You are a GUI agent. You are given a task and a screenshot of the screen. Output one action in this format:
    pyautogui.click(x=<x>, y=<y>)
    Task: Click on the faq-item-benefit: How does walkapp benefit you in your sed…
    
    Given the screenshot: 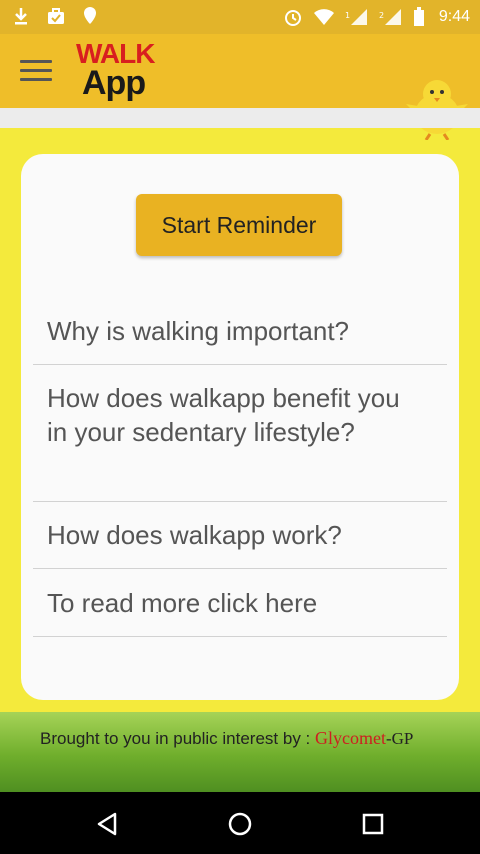 What is the action you would take?
    pyautogui.click(x=240, y=433)
    